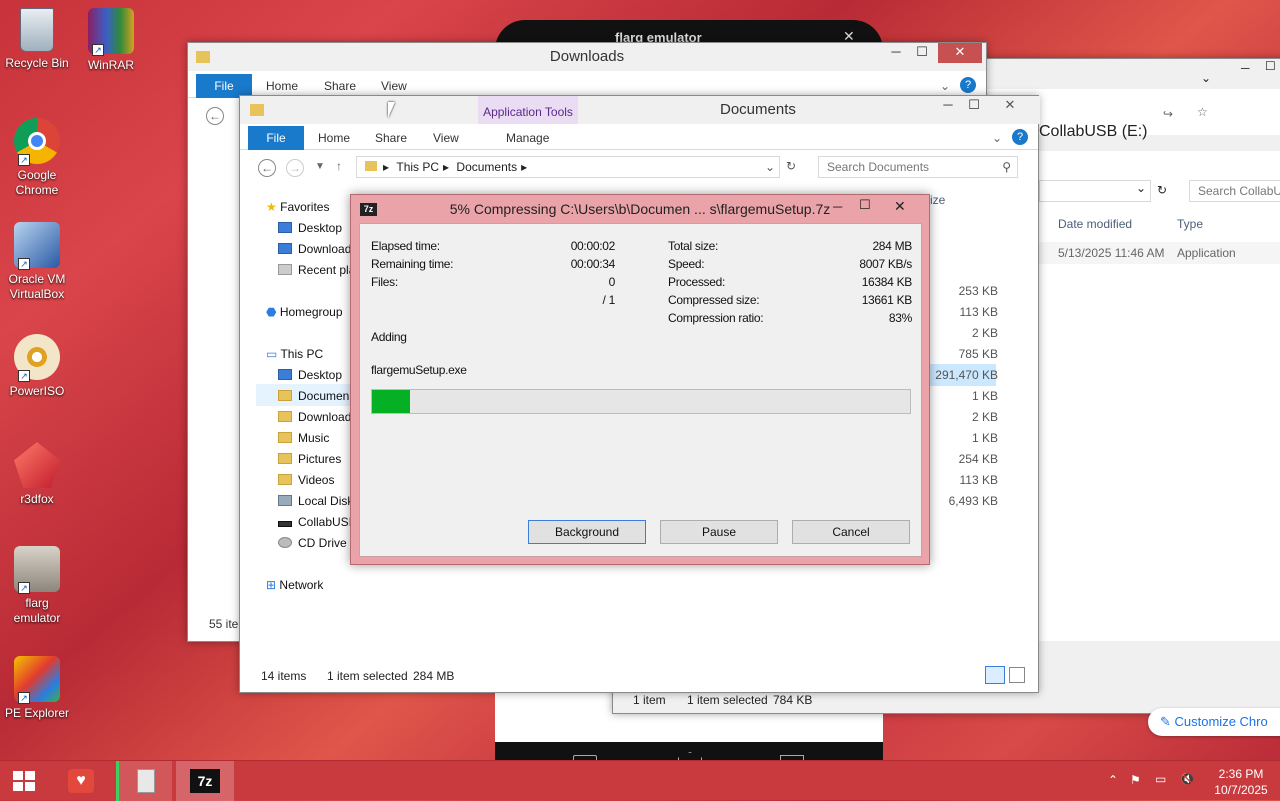 The width and height of the screenshot is (1280, 801). Describe the element at coordinates (316, 543) in the screenshot. I see `nav-cd-drive: CD Drive (` at that location.